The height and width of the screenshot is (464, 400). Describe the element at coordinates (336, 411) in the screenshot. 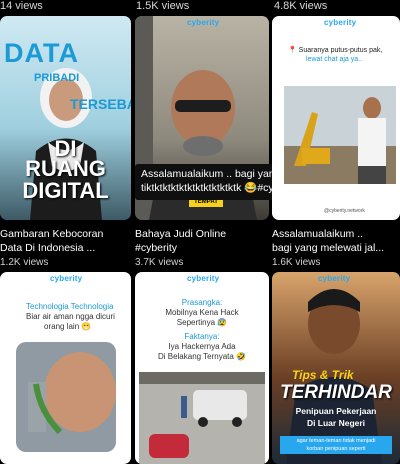

I see `overlay-text: Penipuan Pekerjaan` at that location.